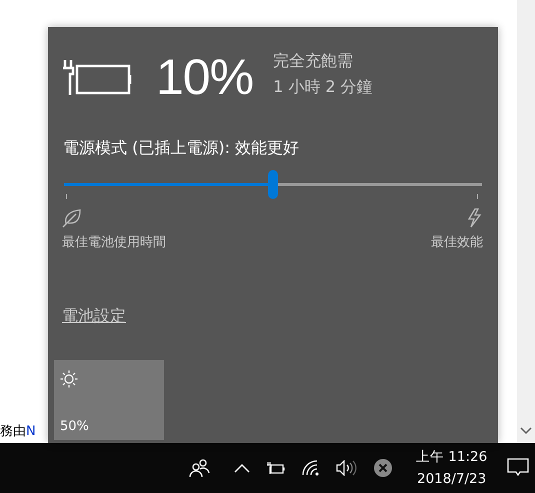 This screenshot has height=493, width=535. Describe the element at coordinates (311, 468) in the screenshot. I see `wifi-icon` at that location.